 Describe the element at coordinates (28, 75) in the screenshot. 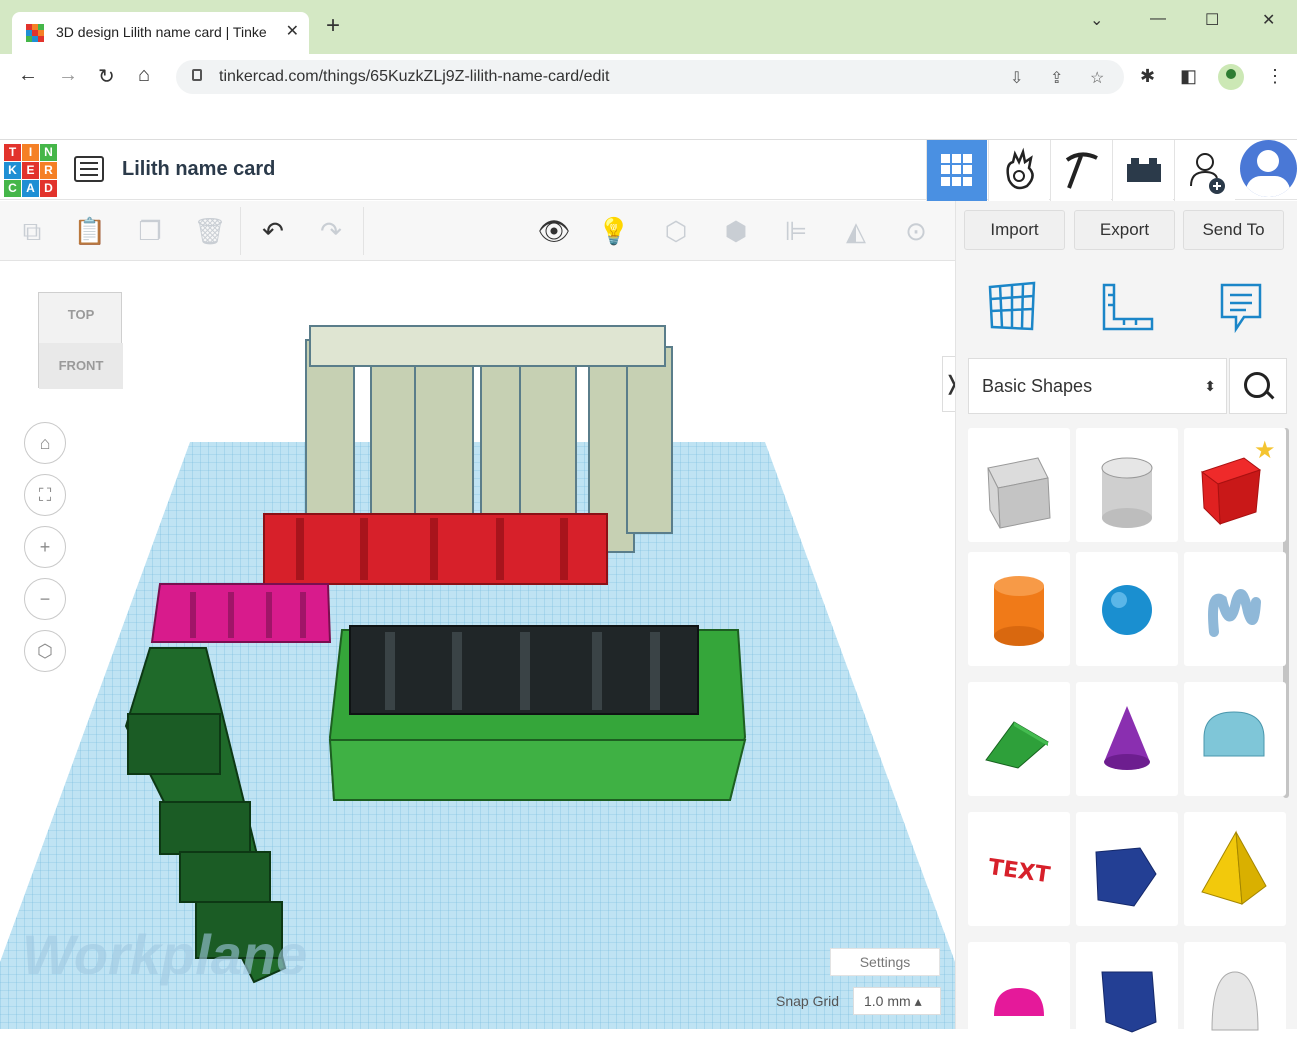

I see `back-icon: ←` at that location.